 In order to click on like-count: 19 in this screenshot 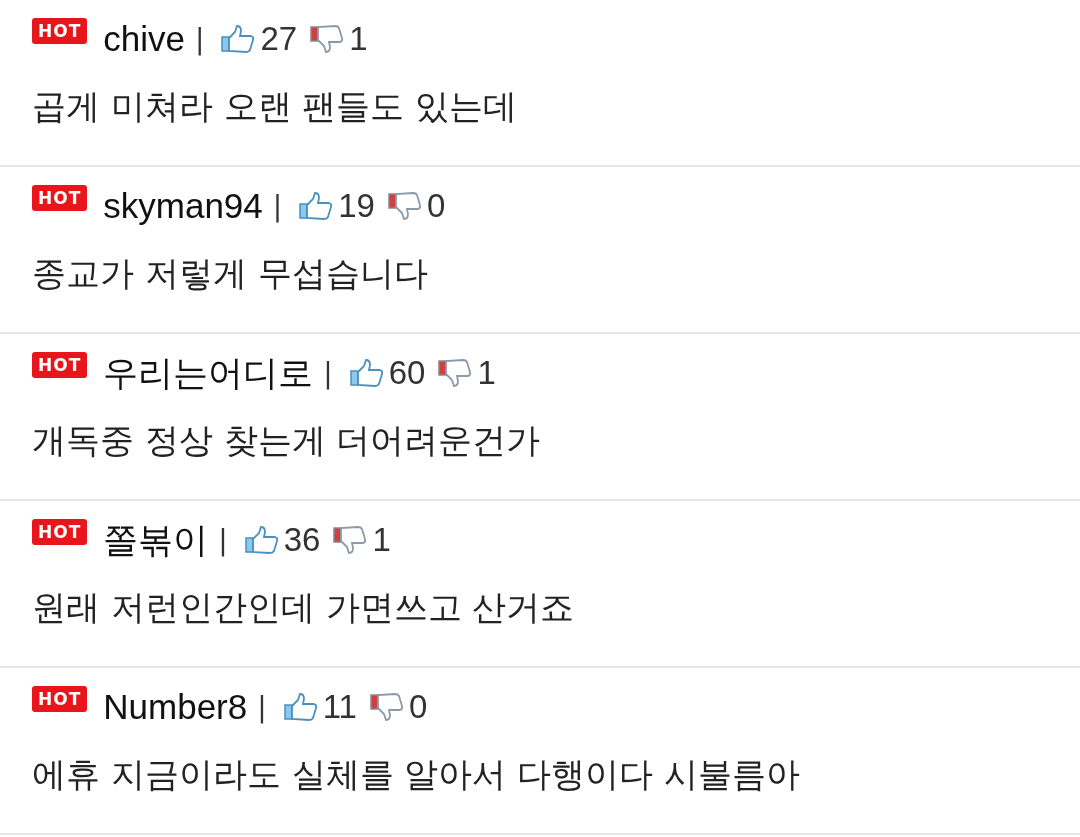, I will do `click(356, 206)`.